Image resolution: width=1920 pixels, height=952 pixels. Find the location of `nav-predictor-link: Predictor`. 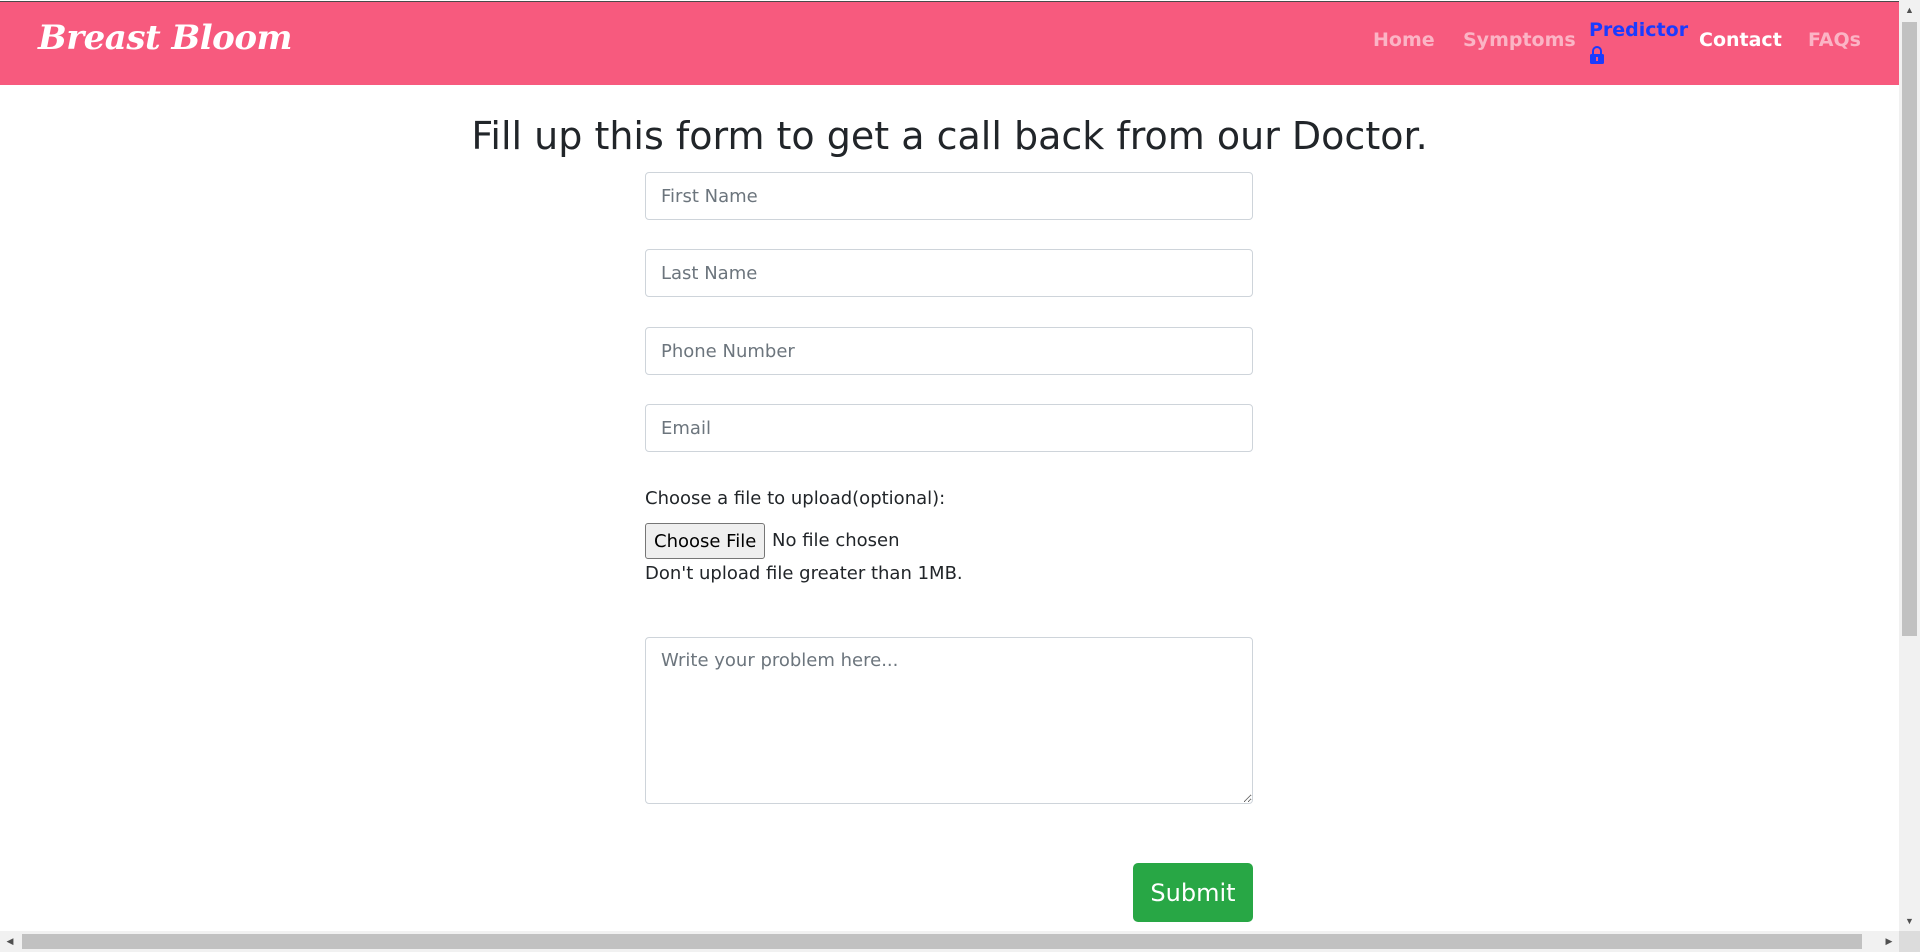

nav-predictor-link: Predictor is located at coordinates (1638, 41).